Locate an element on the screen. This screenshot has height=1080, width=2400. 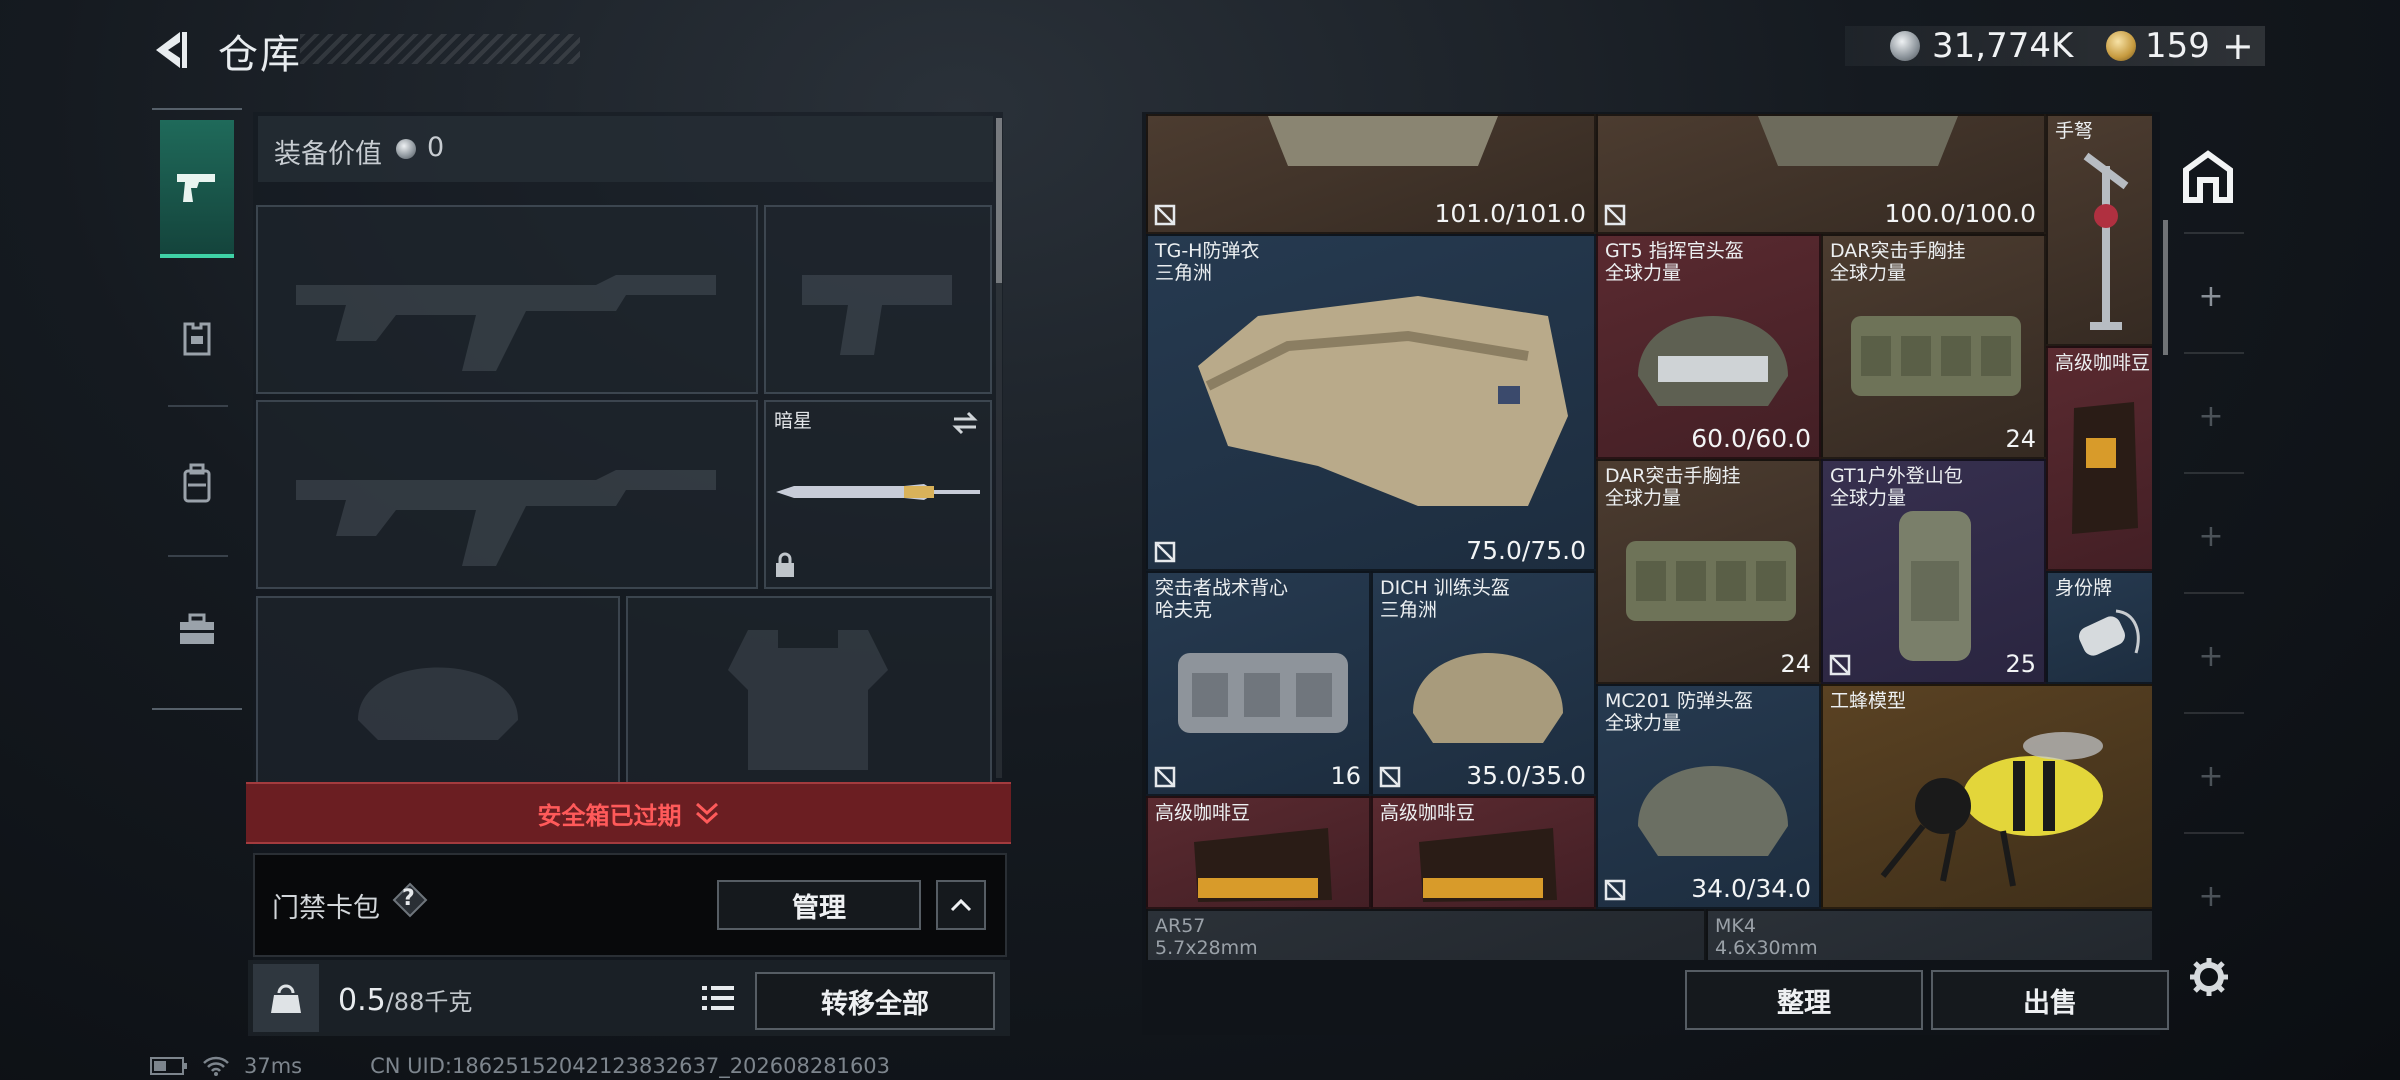
hiking-backpack-icon is located at coordinates (1935, 586).